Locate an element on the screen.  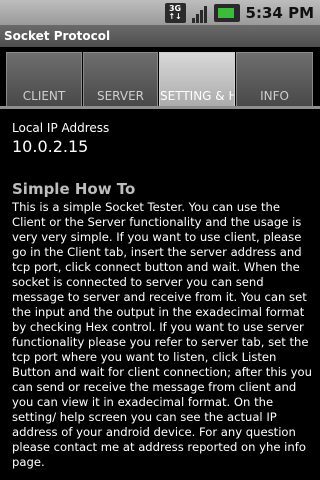
tab-setting-help-label: SETTING & HELP is located at coordinates (197, 96).